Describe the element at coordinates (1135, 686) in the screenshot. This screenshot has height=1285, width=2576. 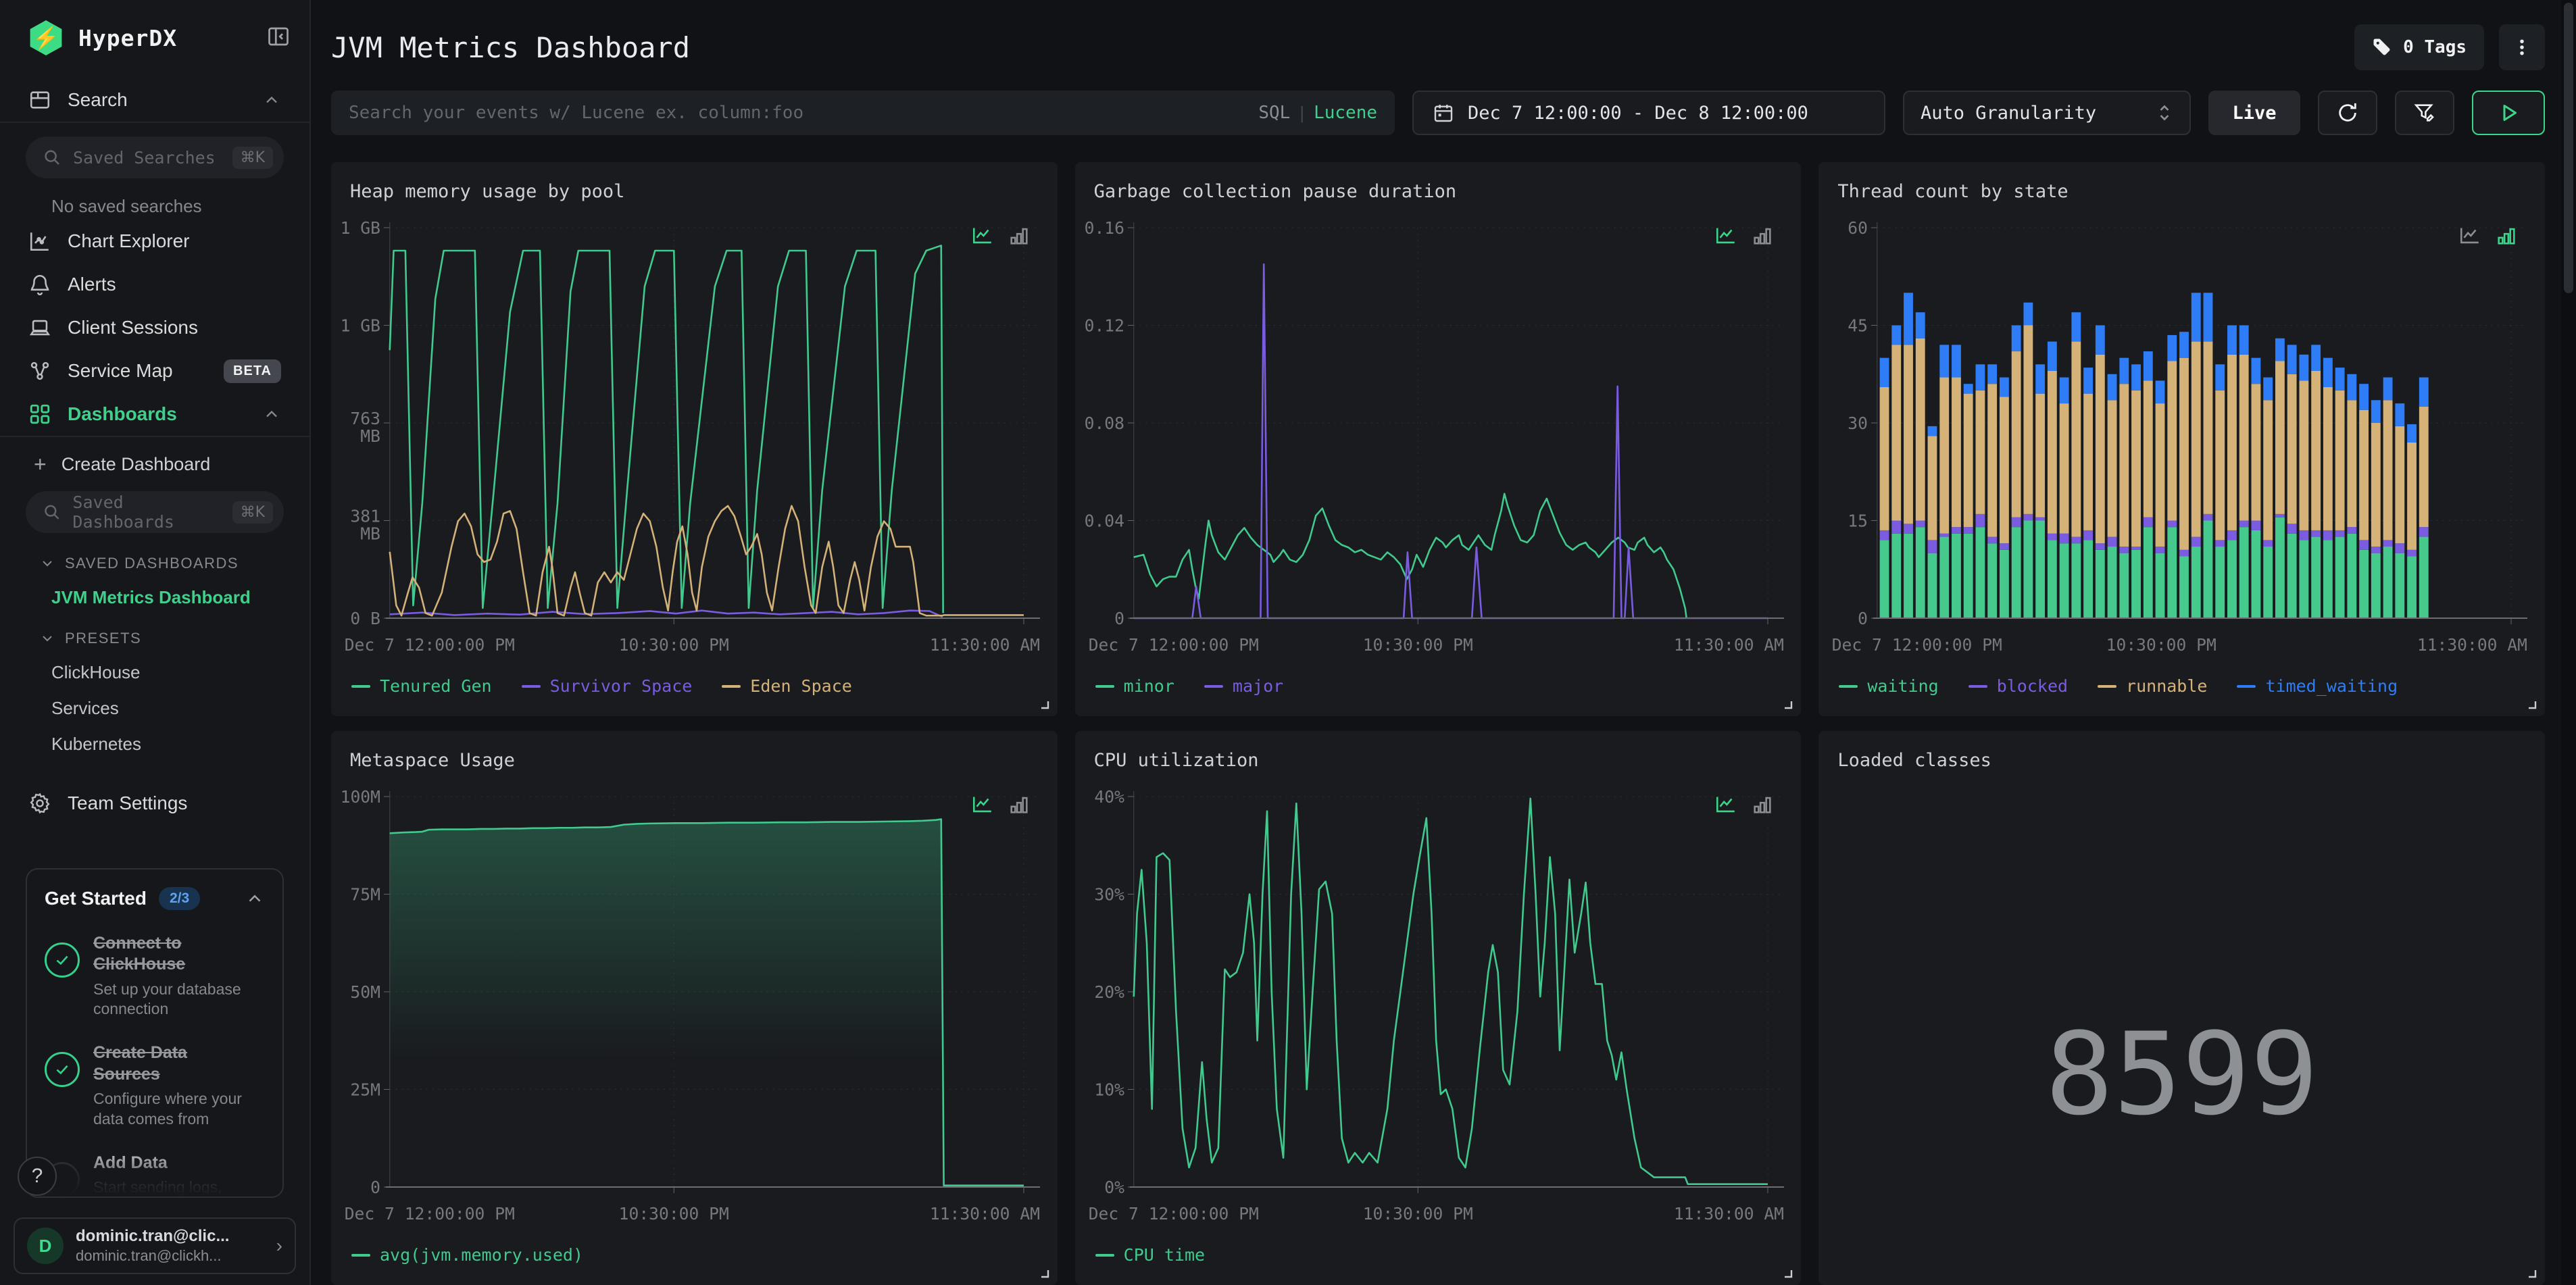
I see `legend-item: minor` at that location.